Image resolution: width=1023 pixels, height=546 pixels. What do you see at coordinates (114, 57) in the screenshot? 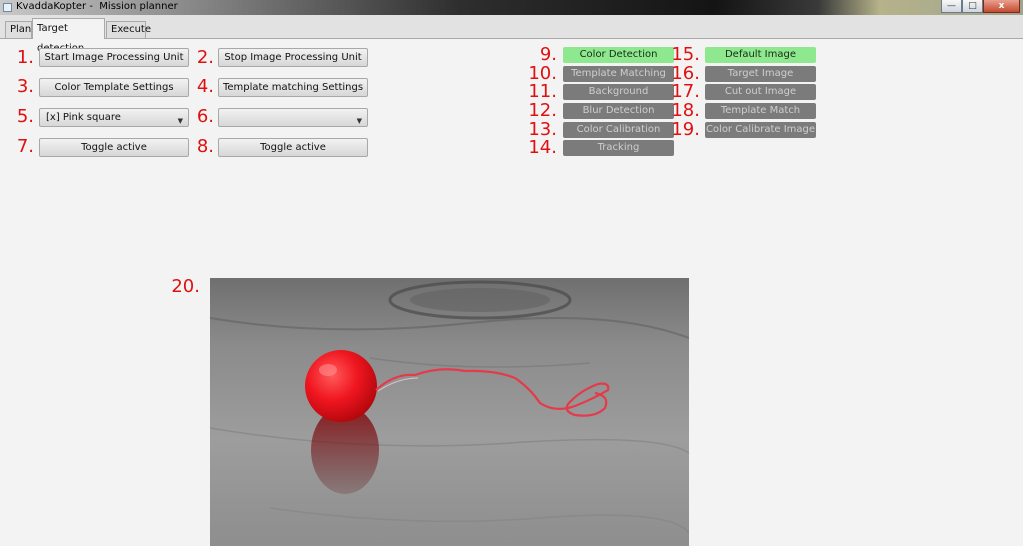
I see `start-processing-unit-button: Start Image Processing Unit` at bounding box center [114, 57].